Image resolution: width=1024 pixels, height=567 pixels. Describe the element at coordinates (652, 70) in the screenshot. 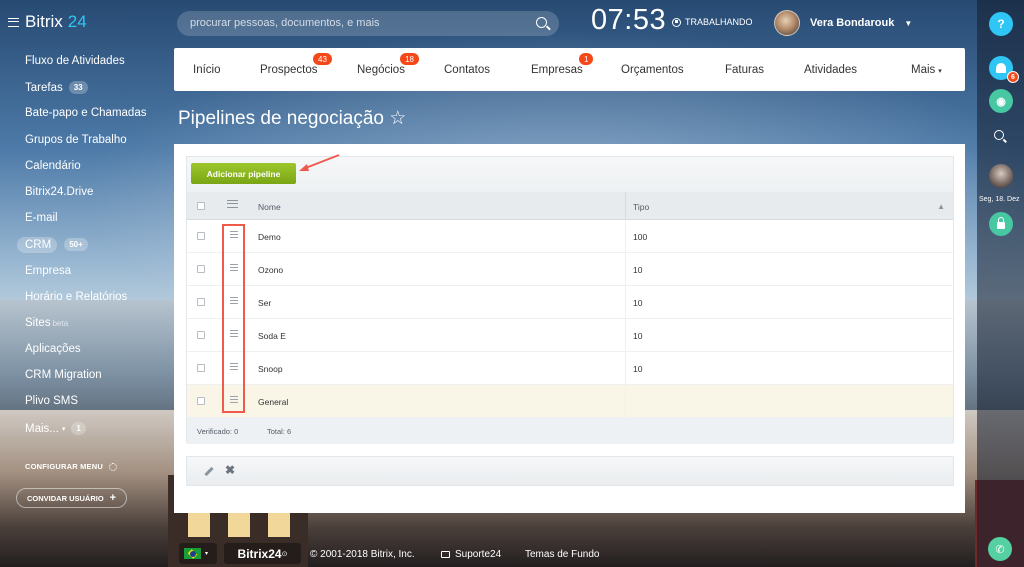

I see `tab-orcamentos: Orçamentos` at that location.